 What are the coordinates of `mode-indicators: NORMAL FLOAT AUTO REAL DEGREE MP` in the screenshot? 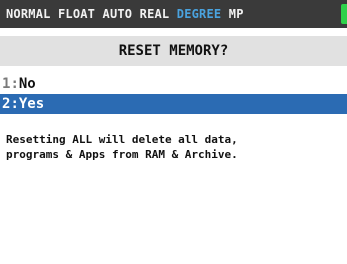 It's located at (125, 14).